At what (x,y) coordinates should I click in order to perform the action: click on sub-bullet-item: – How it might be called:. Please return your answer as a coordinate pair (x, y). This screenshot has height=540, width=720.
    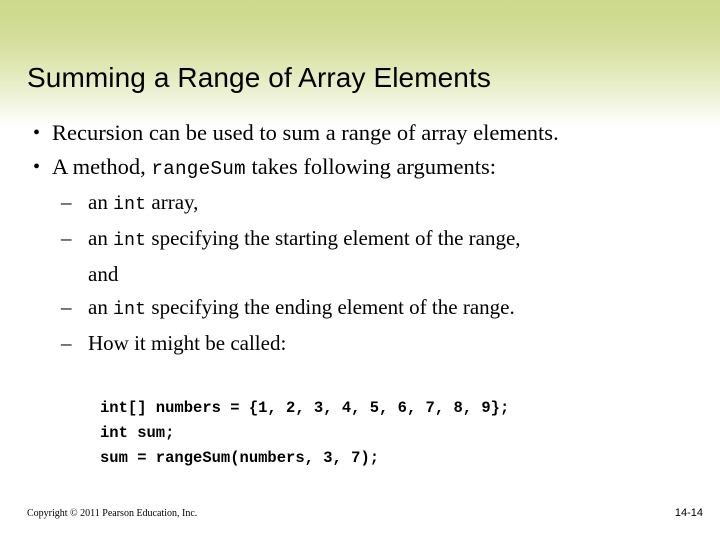
    Looking at the image, I should click on (360, 343).